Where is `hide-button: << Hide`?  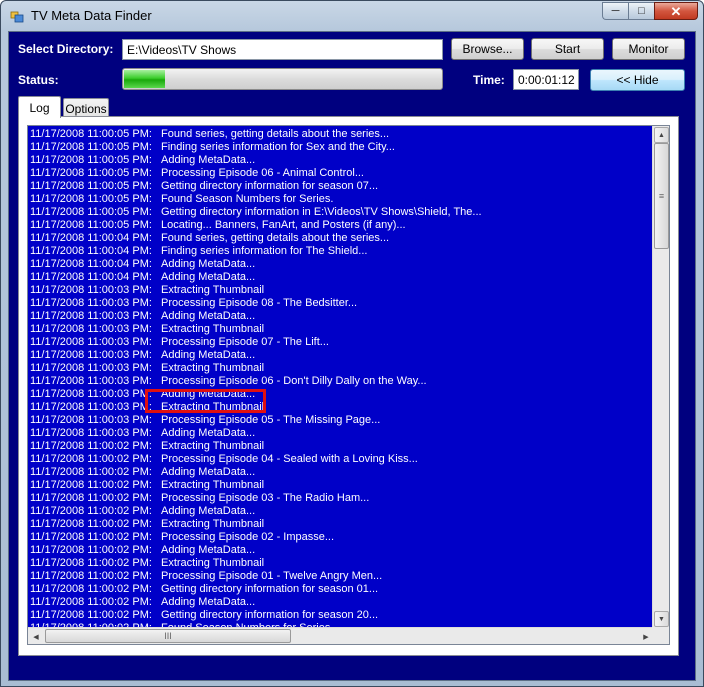 hide-button: << Hide is located at coordinates (637, 80).